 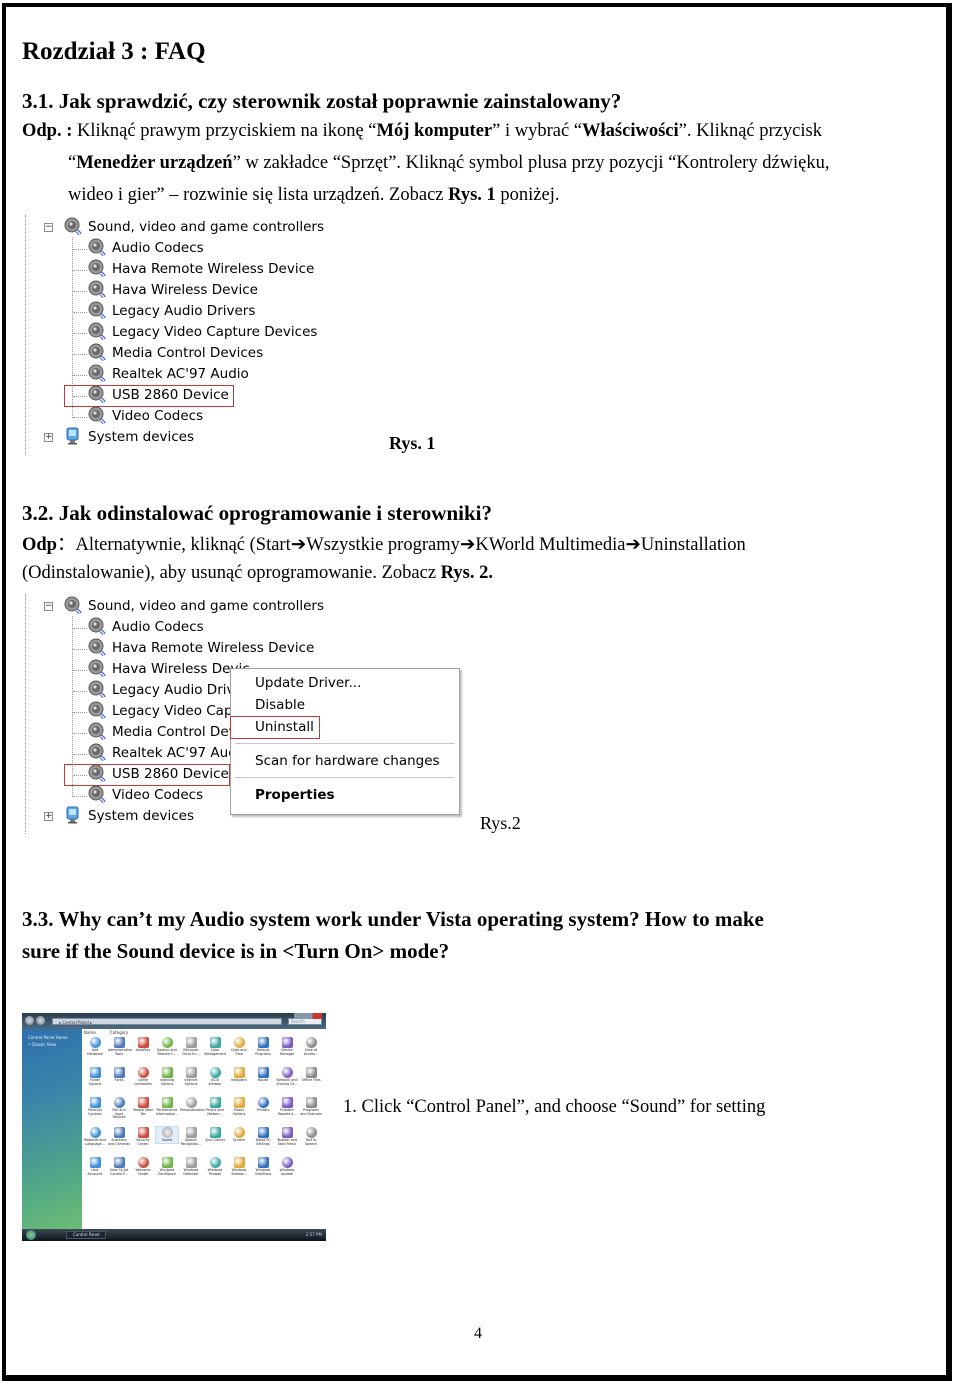 I want to click on menu-item-properties: Properties, so click(x=295, y=795).